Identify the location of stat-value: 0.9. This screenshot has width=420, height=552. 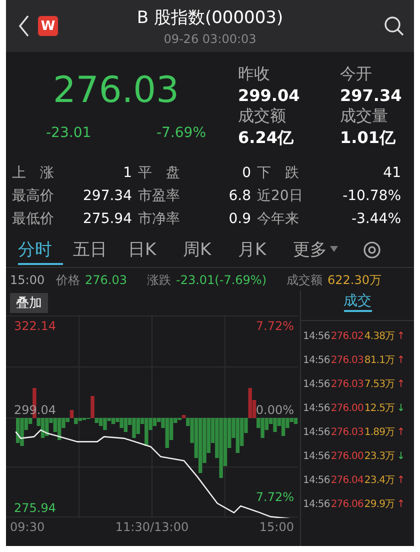
(240, 219).